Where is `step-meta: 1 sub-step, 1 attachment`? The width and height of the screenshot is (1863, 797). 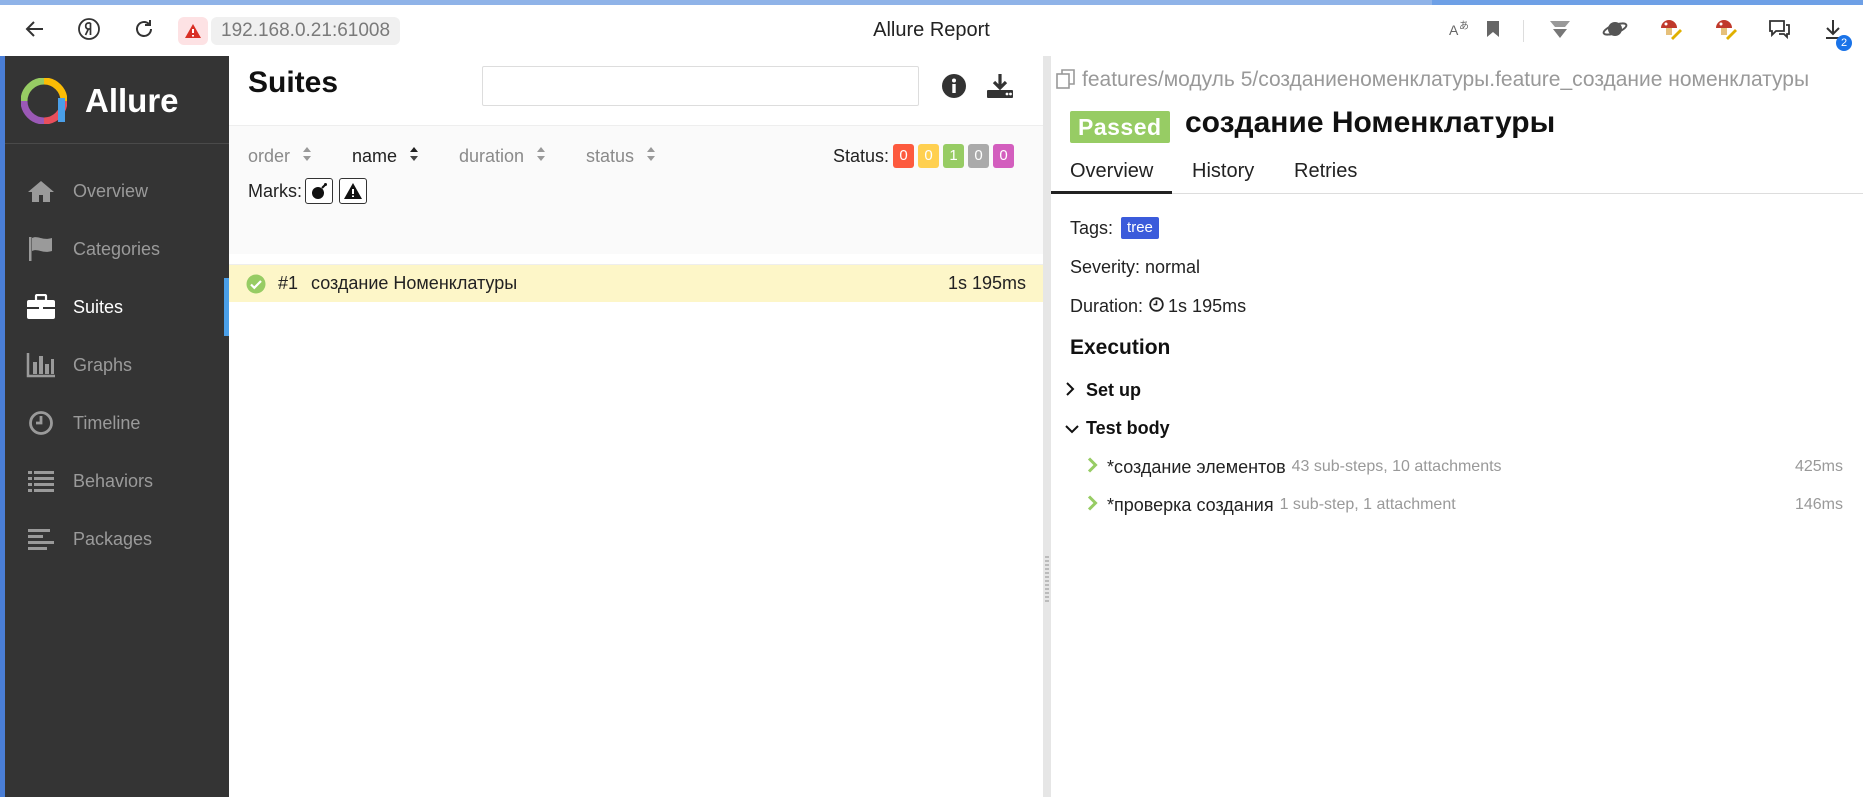 step-meta: 1 sub-step, 1 attachment is located at coordinates (1367, 504).